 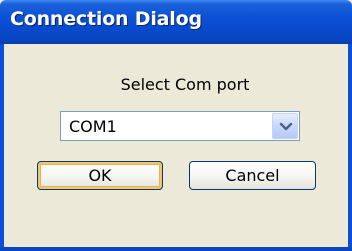 What do you see at coordinates (185, 84) in the screenshot?
I see `select-com-port-label: Select Com port` at bounding box center [185, 84].